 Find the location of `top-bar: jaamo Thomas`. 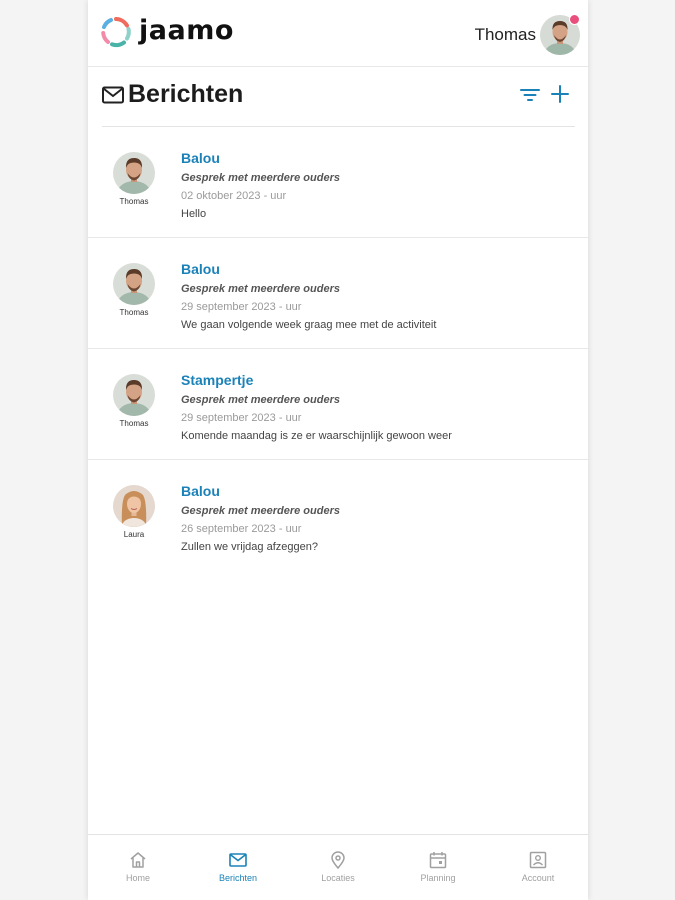

top-bar: jaamo Thomas is located at coordinates (338, 33).